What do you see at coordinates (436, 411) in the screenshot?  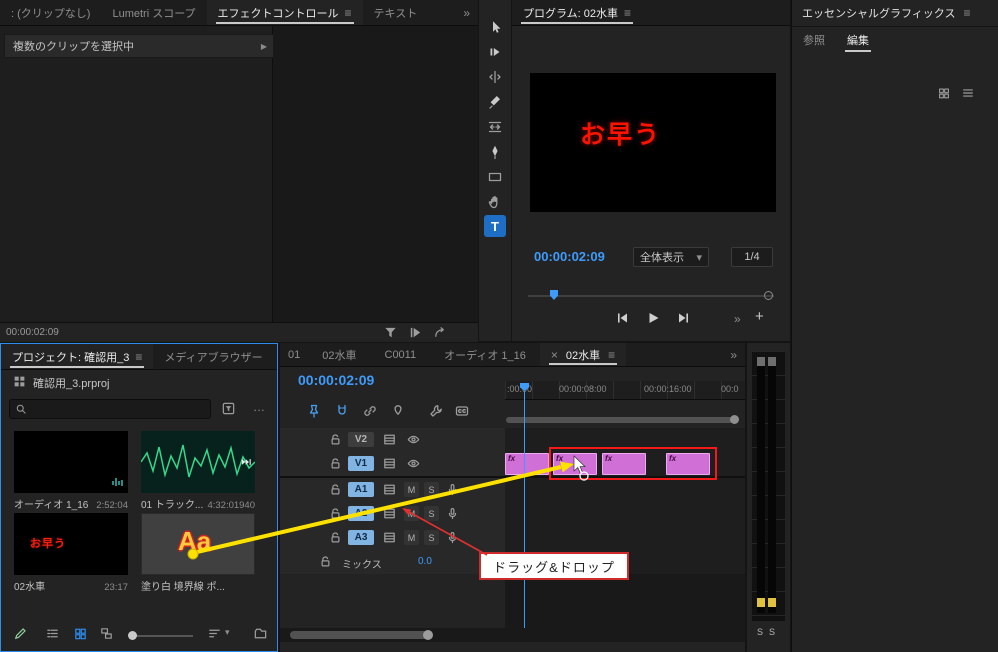 I see `timeline-settings-wrench-icon` at bounding box center [436, 411].